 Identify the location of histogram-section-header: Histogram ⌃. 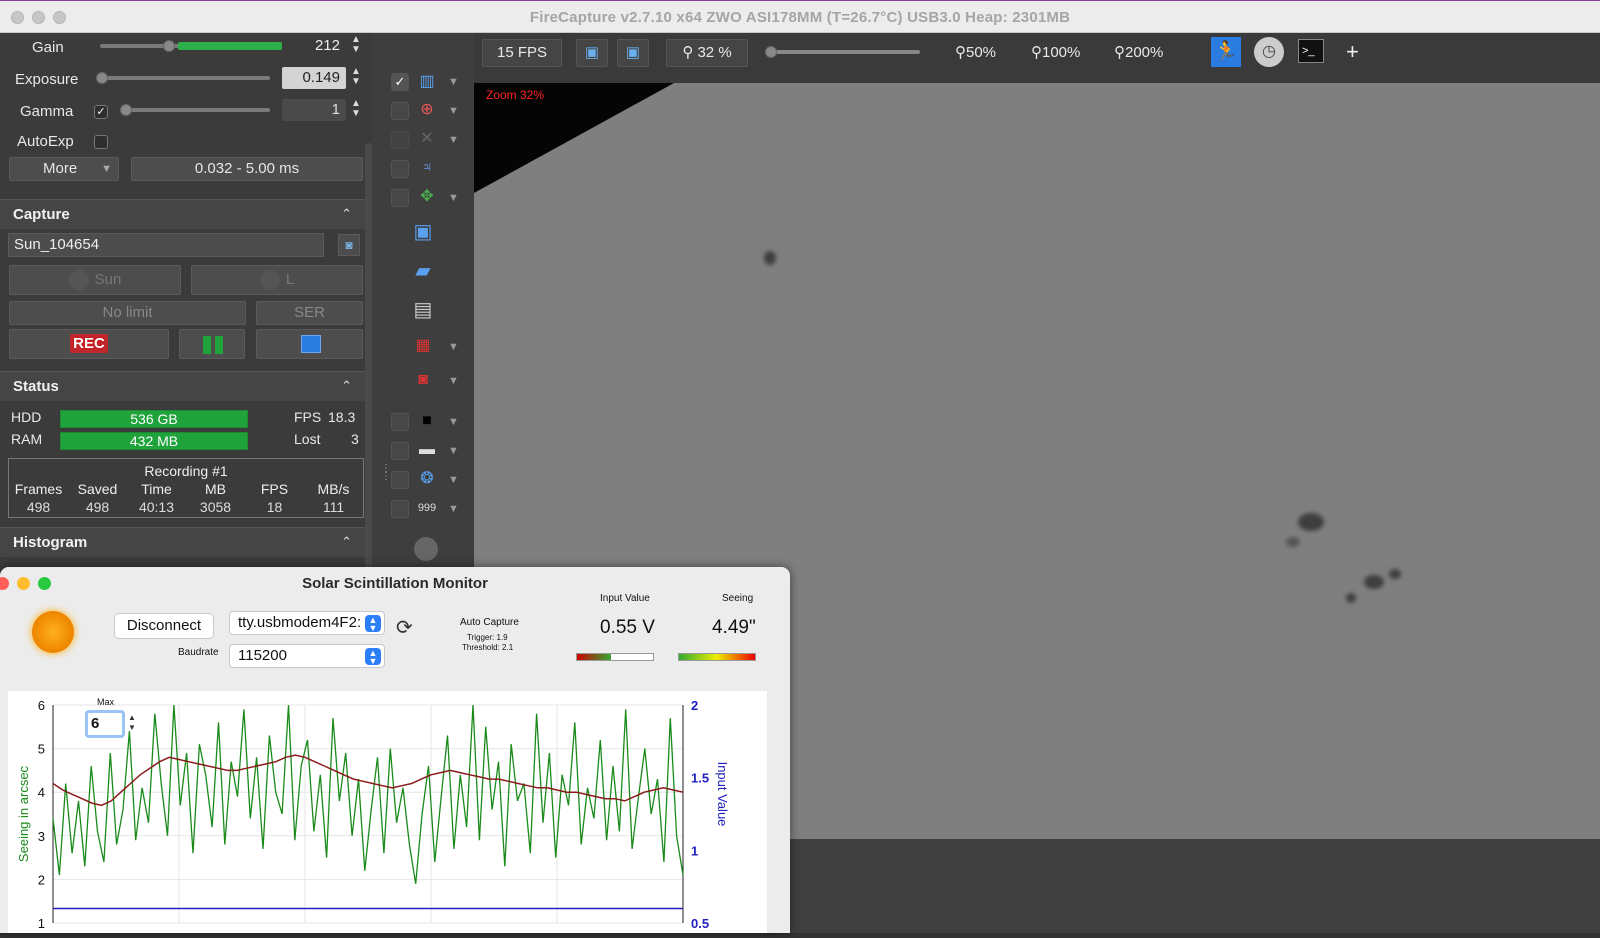
(186, 542).